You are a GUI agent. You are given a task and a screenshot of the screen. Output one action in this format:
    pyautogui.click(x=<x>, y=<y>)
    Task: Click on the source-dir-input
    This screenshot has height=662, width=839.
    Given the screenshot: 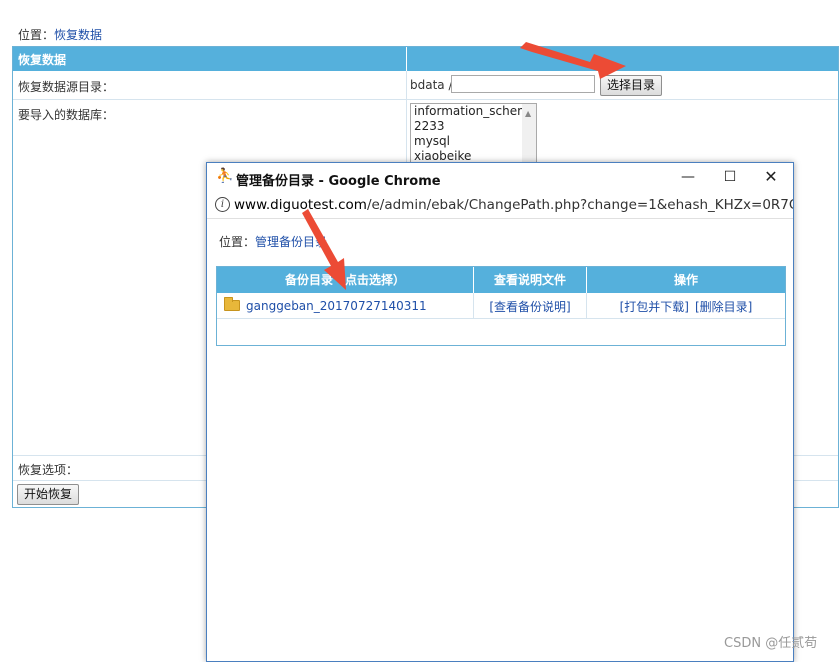 What is the action you would take?
    pyautogui.click(x=523, y=84)
    